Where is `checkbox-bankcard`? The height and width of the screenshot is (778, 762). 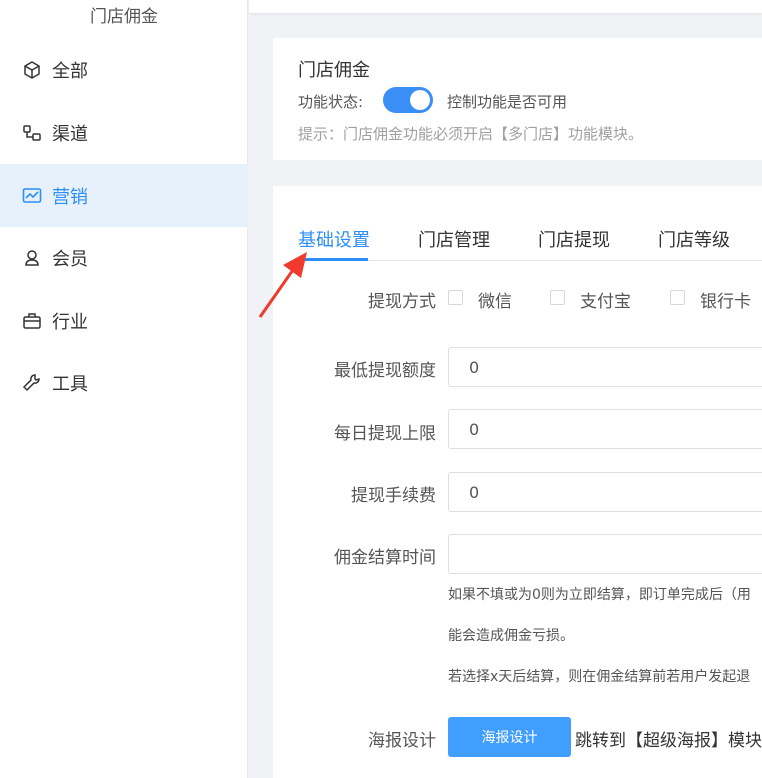 checkbox-bankcard is located at coordinates (677, 297).